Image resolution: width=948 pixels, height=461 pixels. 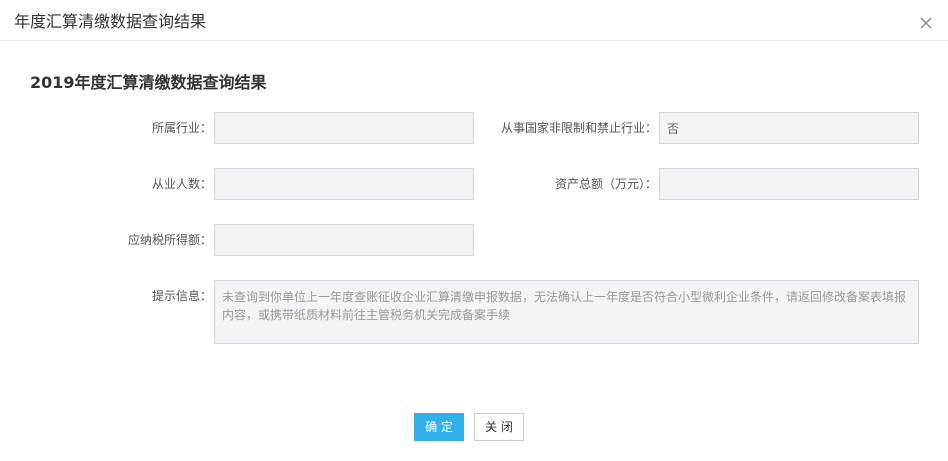 What do you see at coordinates (789, 128) in the screenshot?
I see `non-restricted-industry-field` at bounding box center [789, 128].